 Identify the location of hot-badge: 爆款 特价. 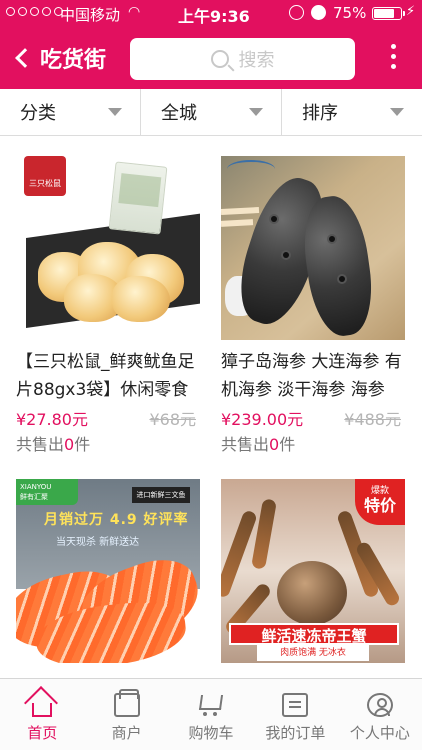
(380, 502).